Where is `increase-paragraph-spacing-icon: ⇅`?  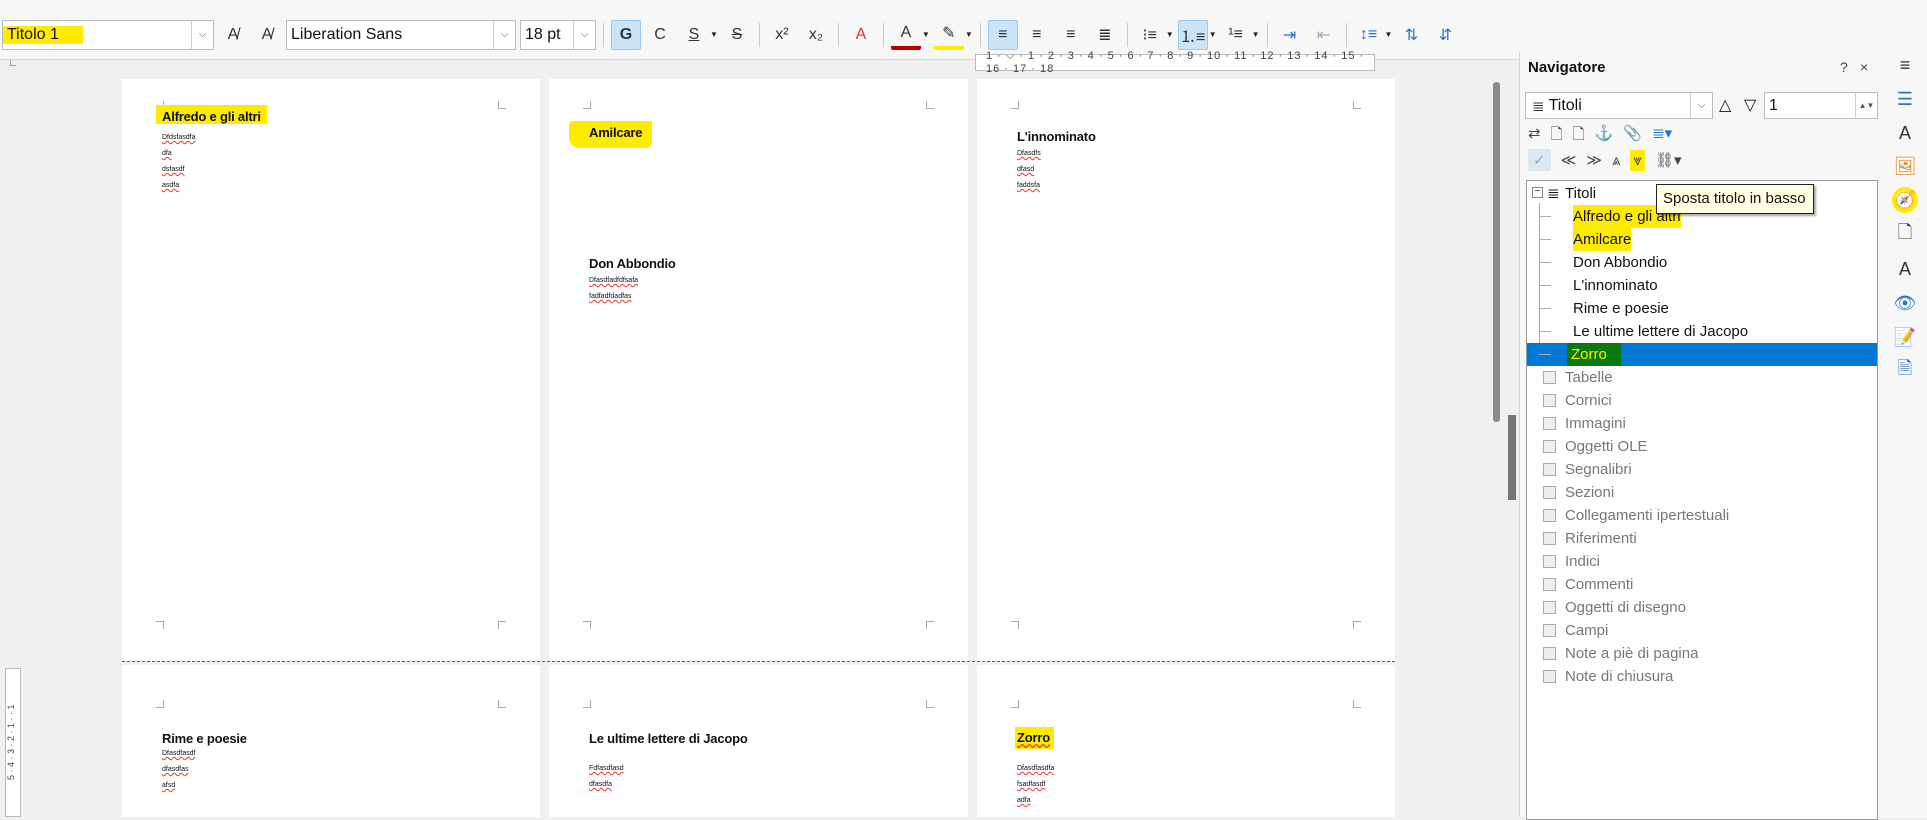
increase-paragraph-spacing-icon: ⇅ is located at coordinates (1411, 35).